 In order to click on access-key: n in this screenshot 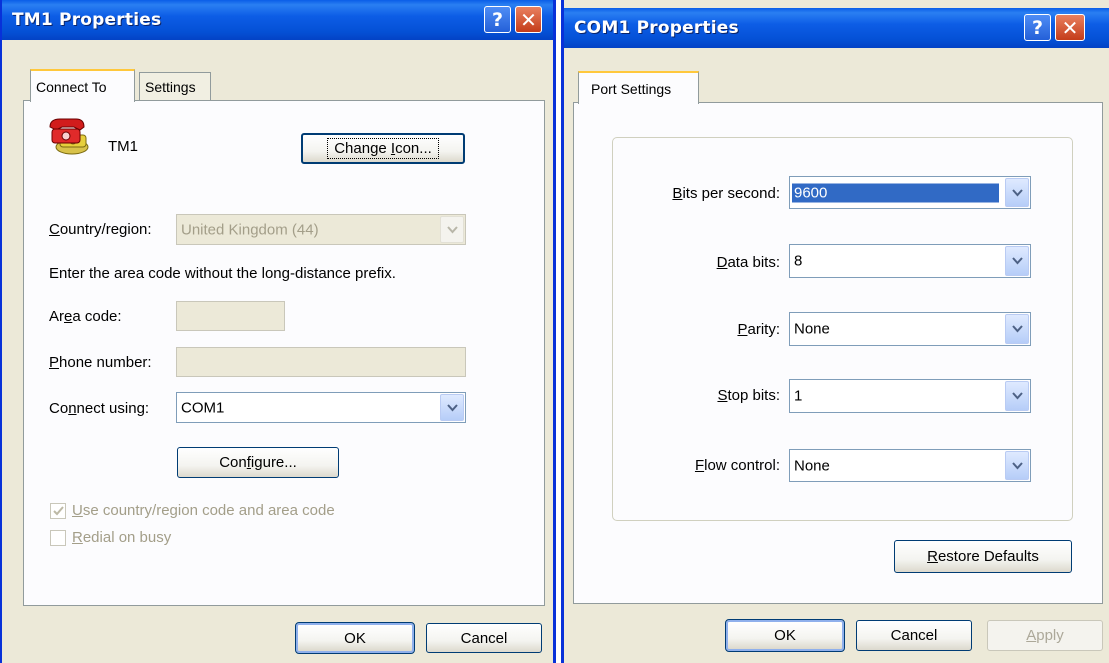, I will do `click(72, 408)`.